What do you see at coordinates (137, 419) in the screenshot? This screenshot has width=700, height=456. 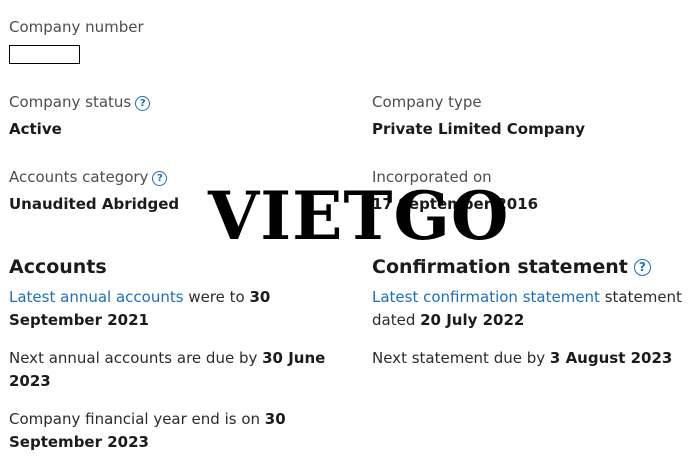 I see `financial-year-end-text: Company financial year end is on` at bounding box center [137, 419].